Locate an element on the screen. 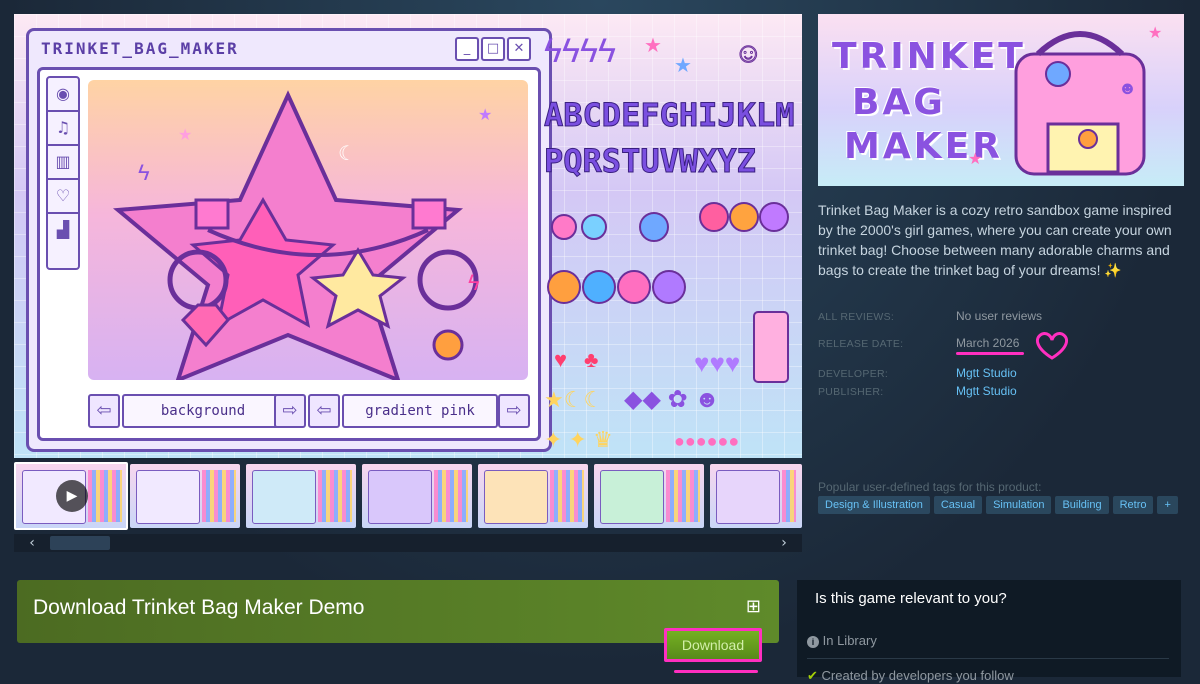 Image resolution: width=1200 pixels, height=684 pixels. all-reviews-value: No user reviews is located at coordinates (999, 316).